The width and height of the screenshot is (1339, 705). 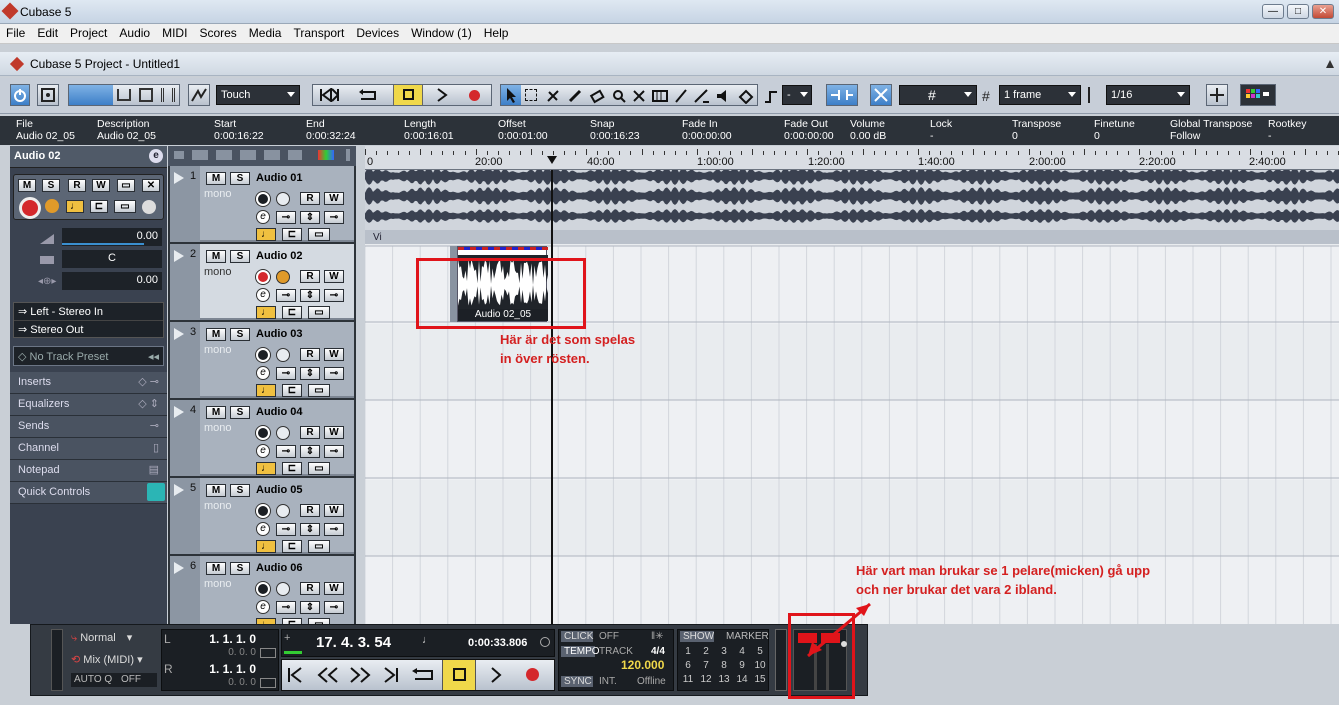 What do you see at coordinates (287, 638) in the screenshot?
I see `position-plus-icon: +` at bounding box center [287, 638].